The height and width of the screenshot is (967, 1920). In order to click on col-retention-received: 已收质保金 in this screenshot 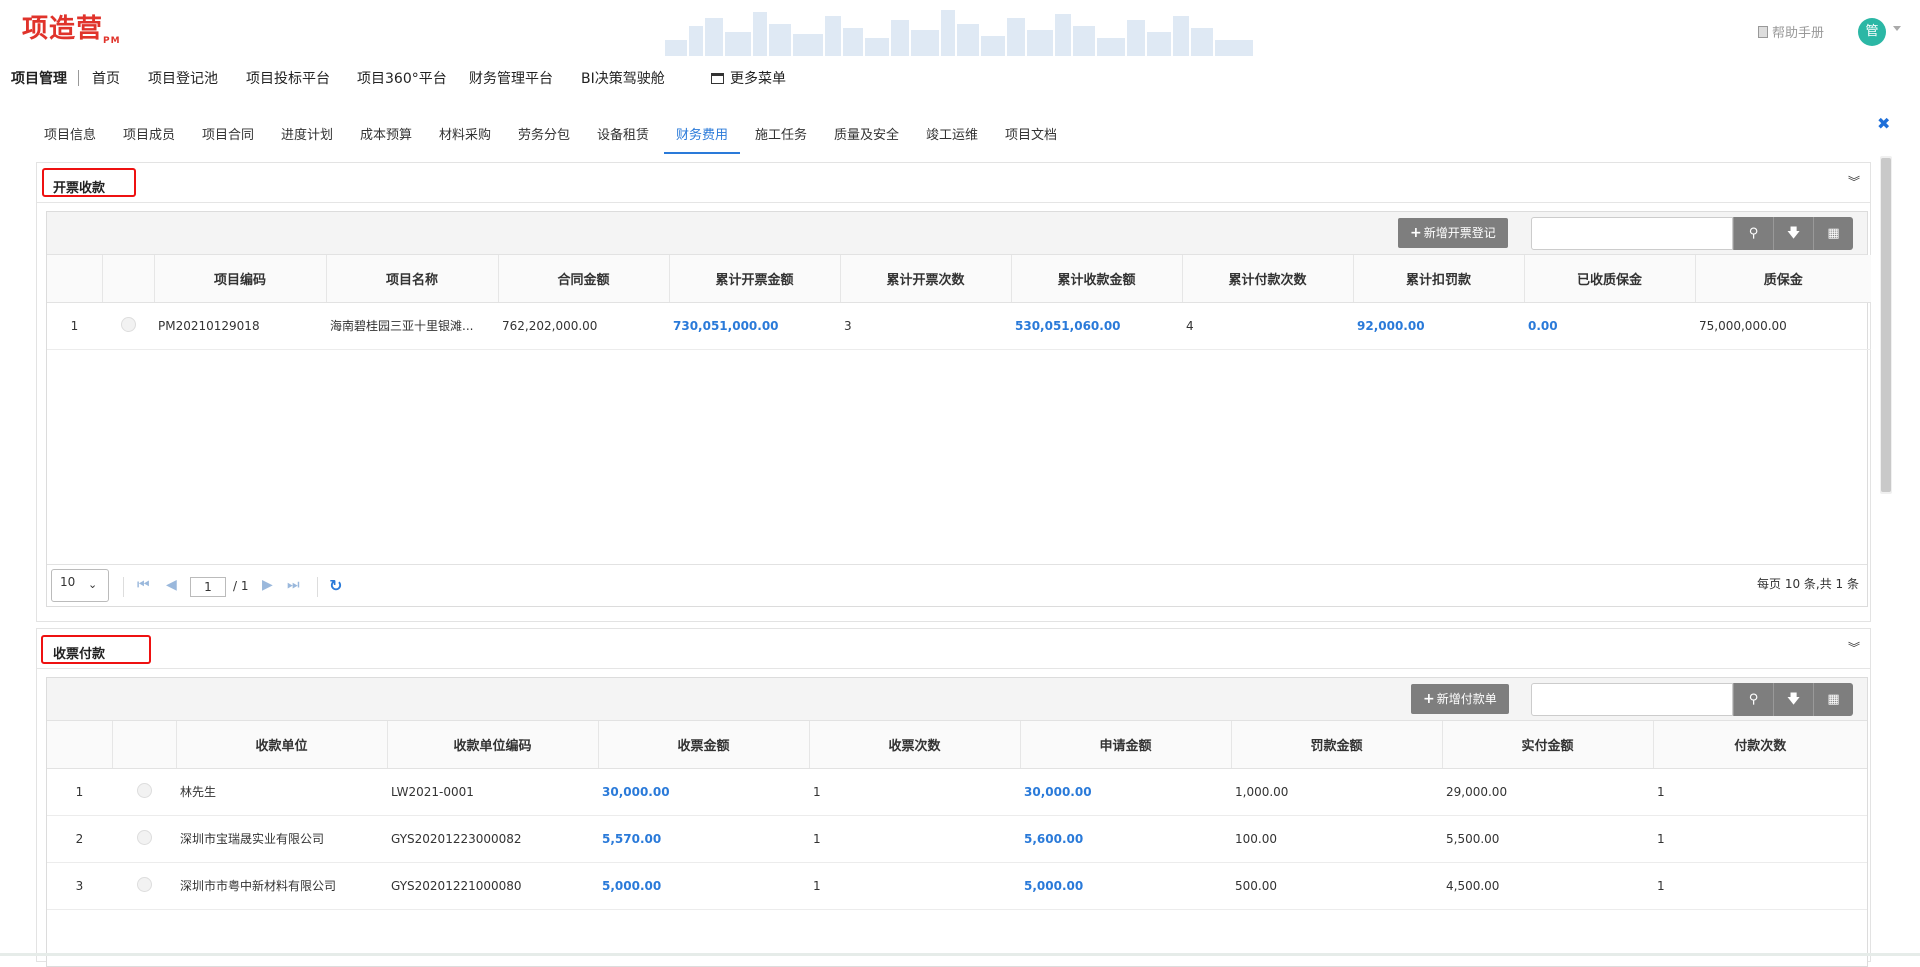, I will do `click(1610, 279)`.